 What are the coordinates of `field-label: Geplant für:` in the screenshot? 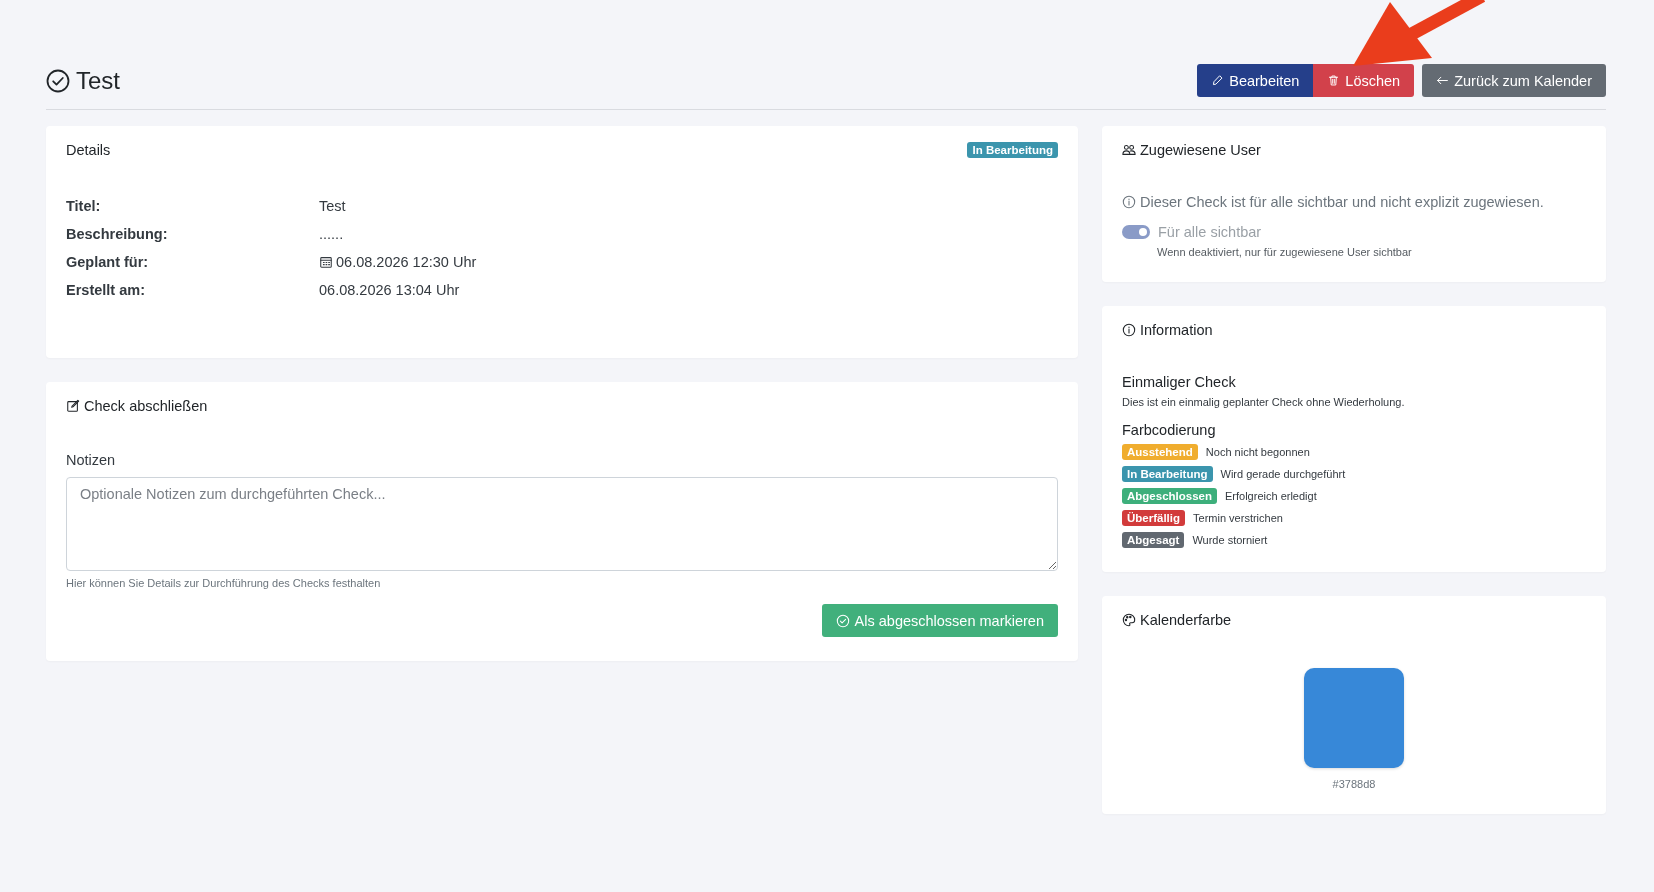 It's located at (108, 262).